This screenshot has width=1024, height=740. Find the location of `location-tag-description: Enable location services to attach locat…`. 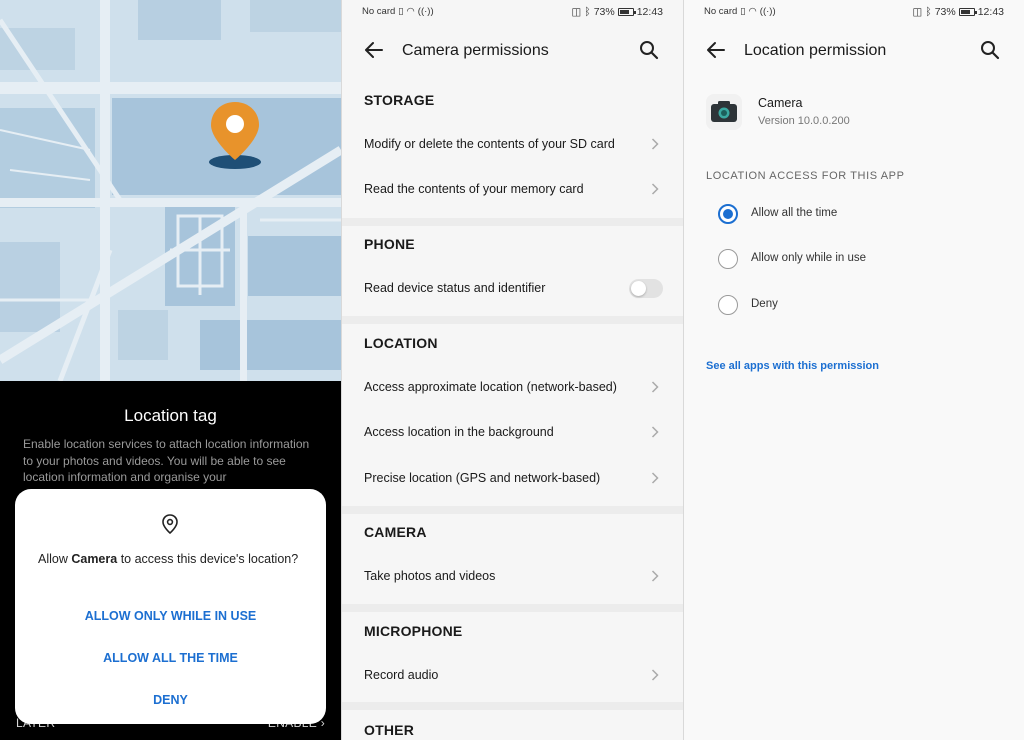

location-tag-description: Enable location services to attach locat… is located at coordinates (166, 460).